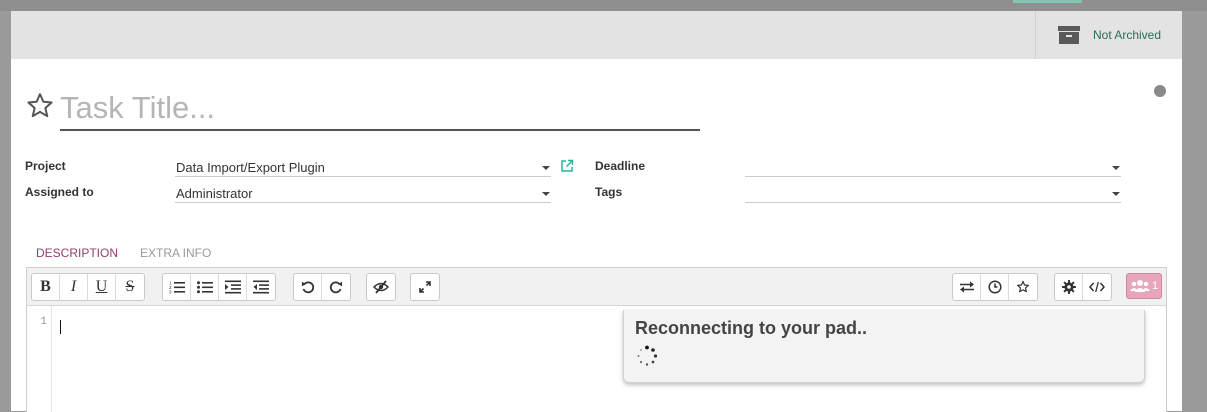  I want to click on undo-icon, so click(307, 287).